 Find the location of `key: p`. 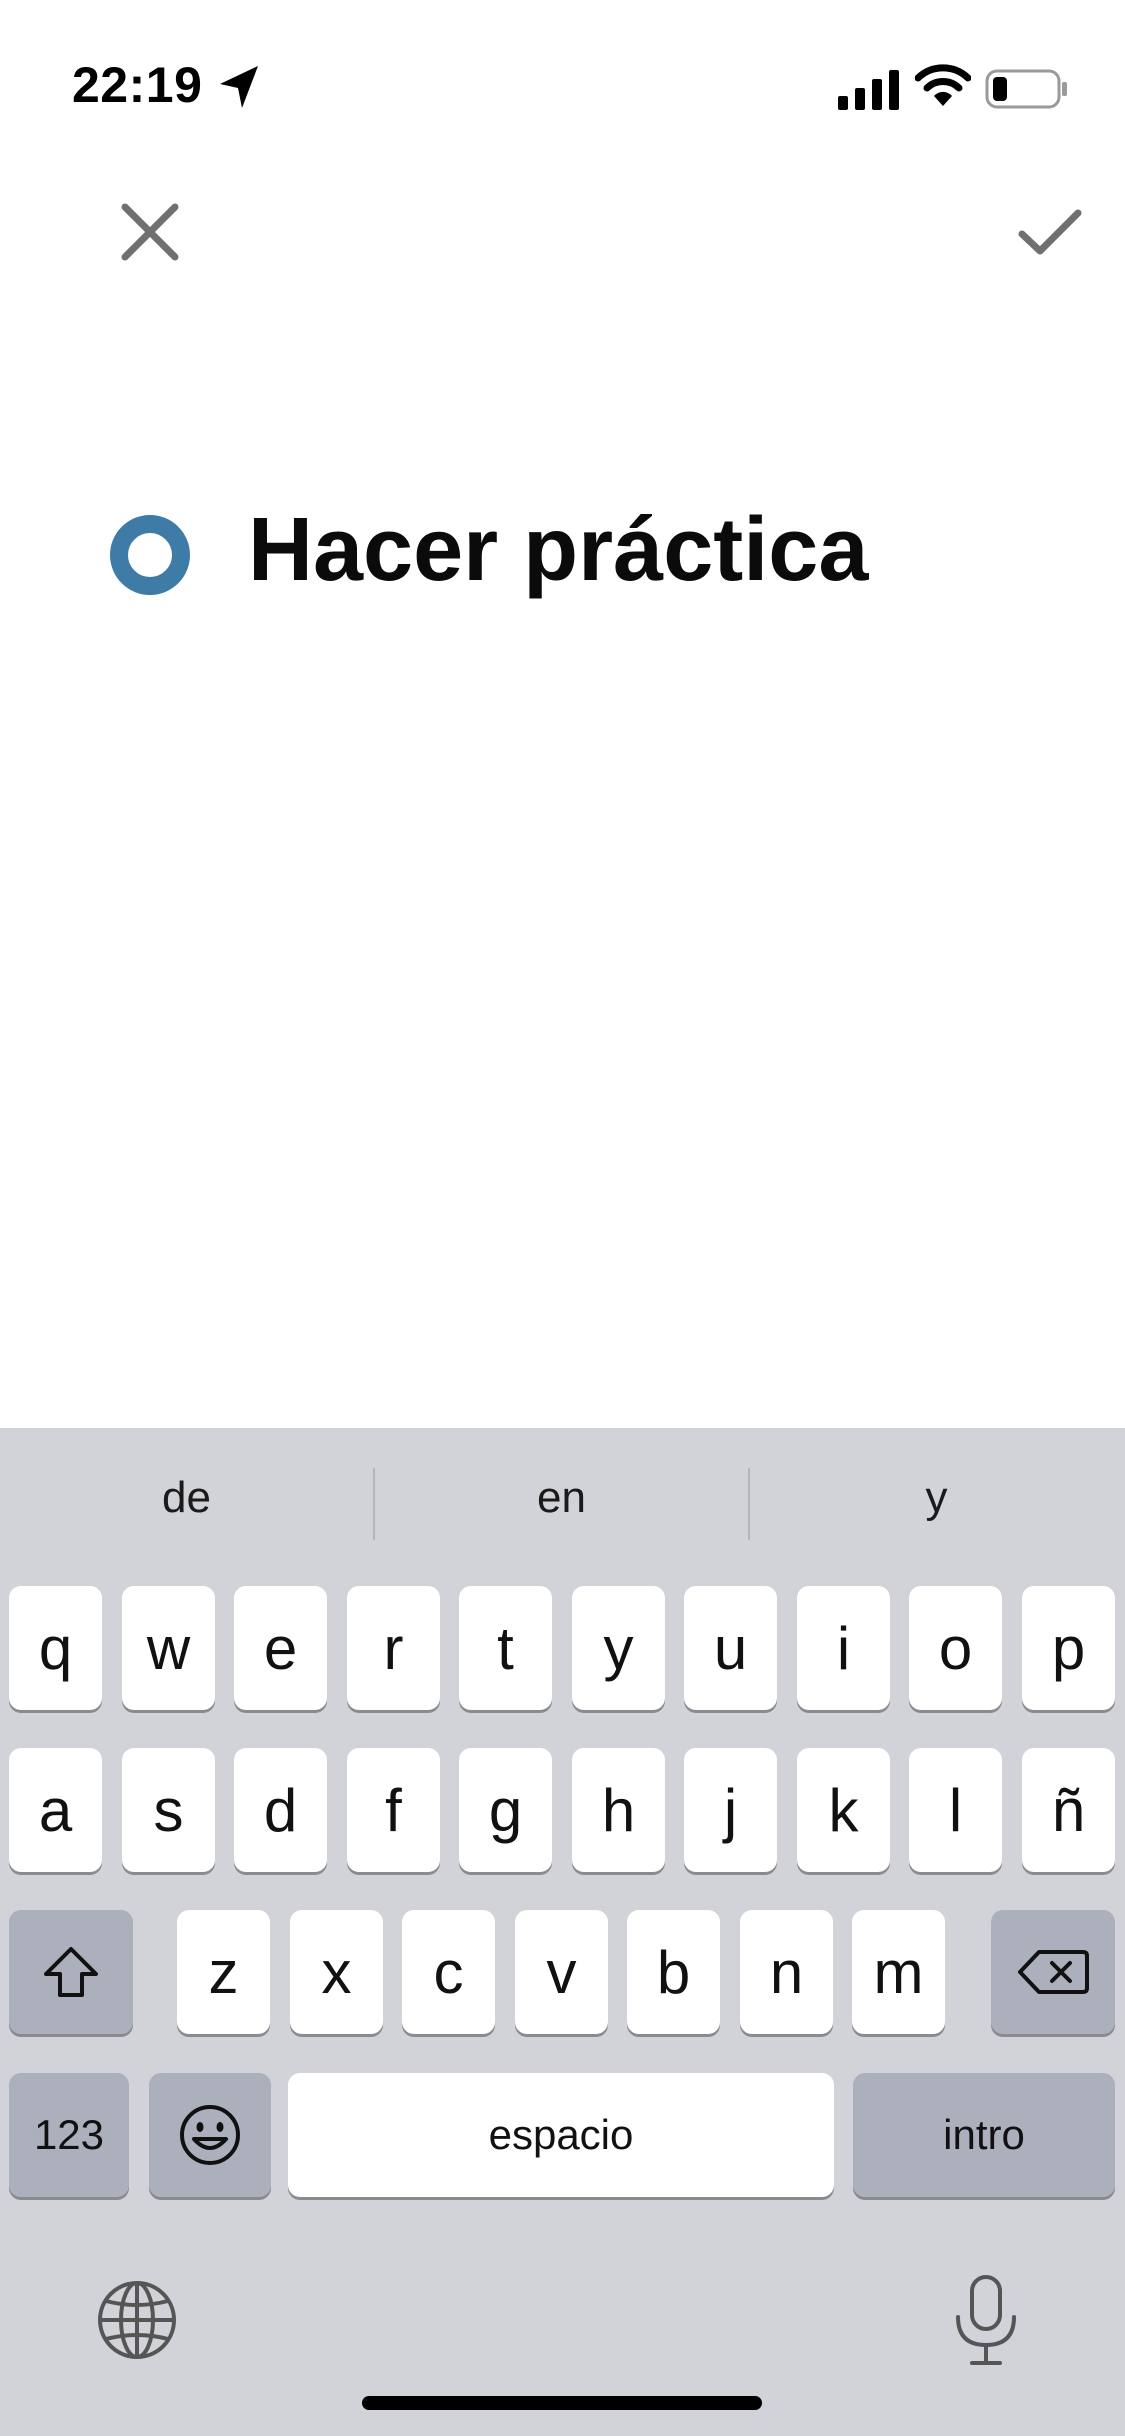

key: p is located at coordinates (1068, 1648).